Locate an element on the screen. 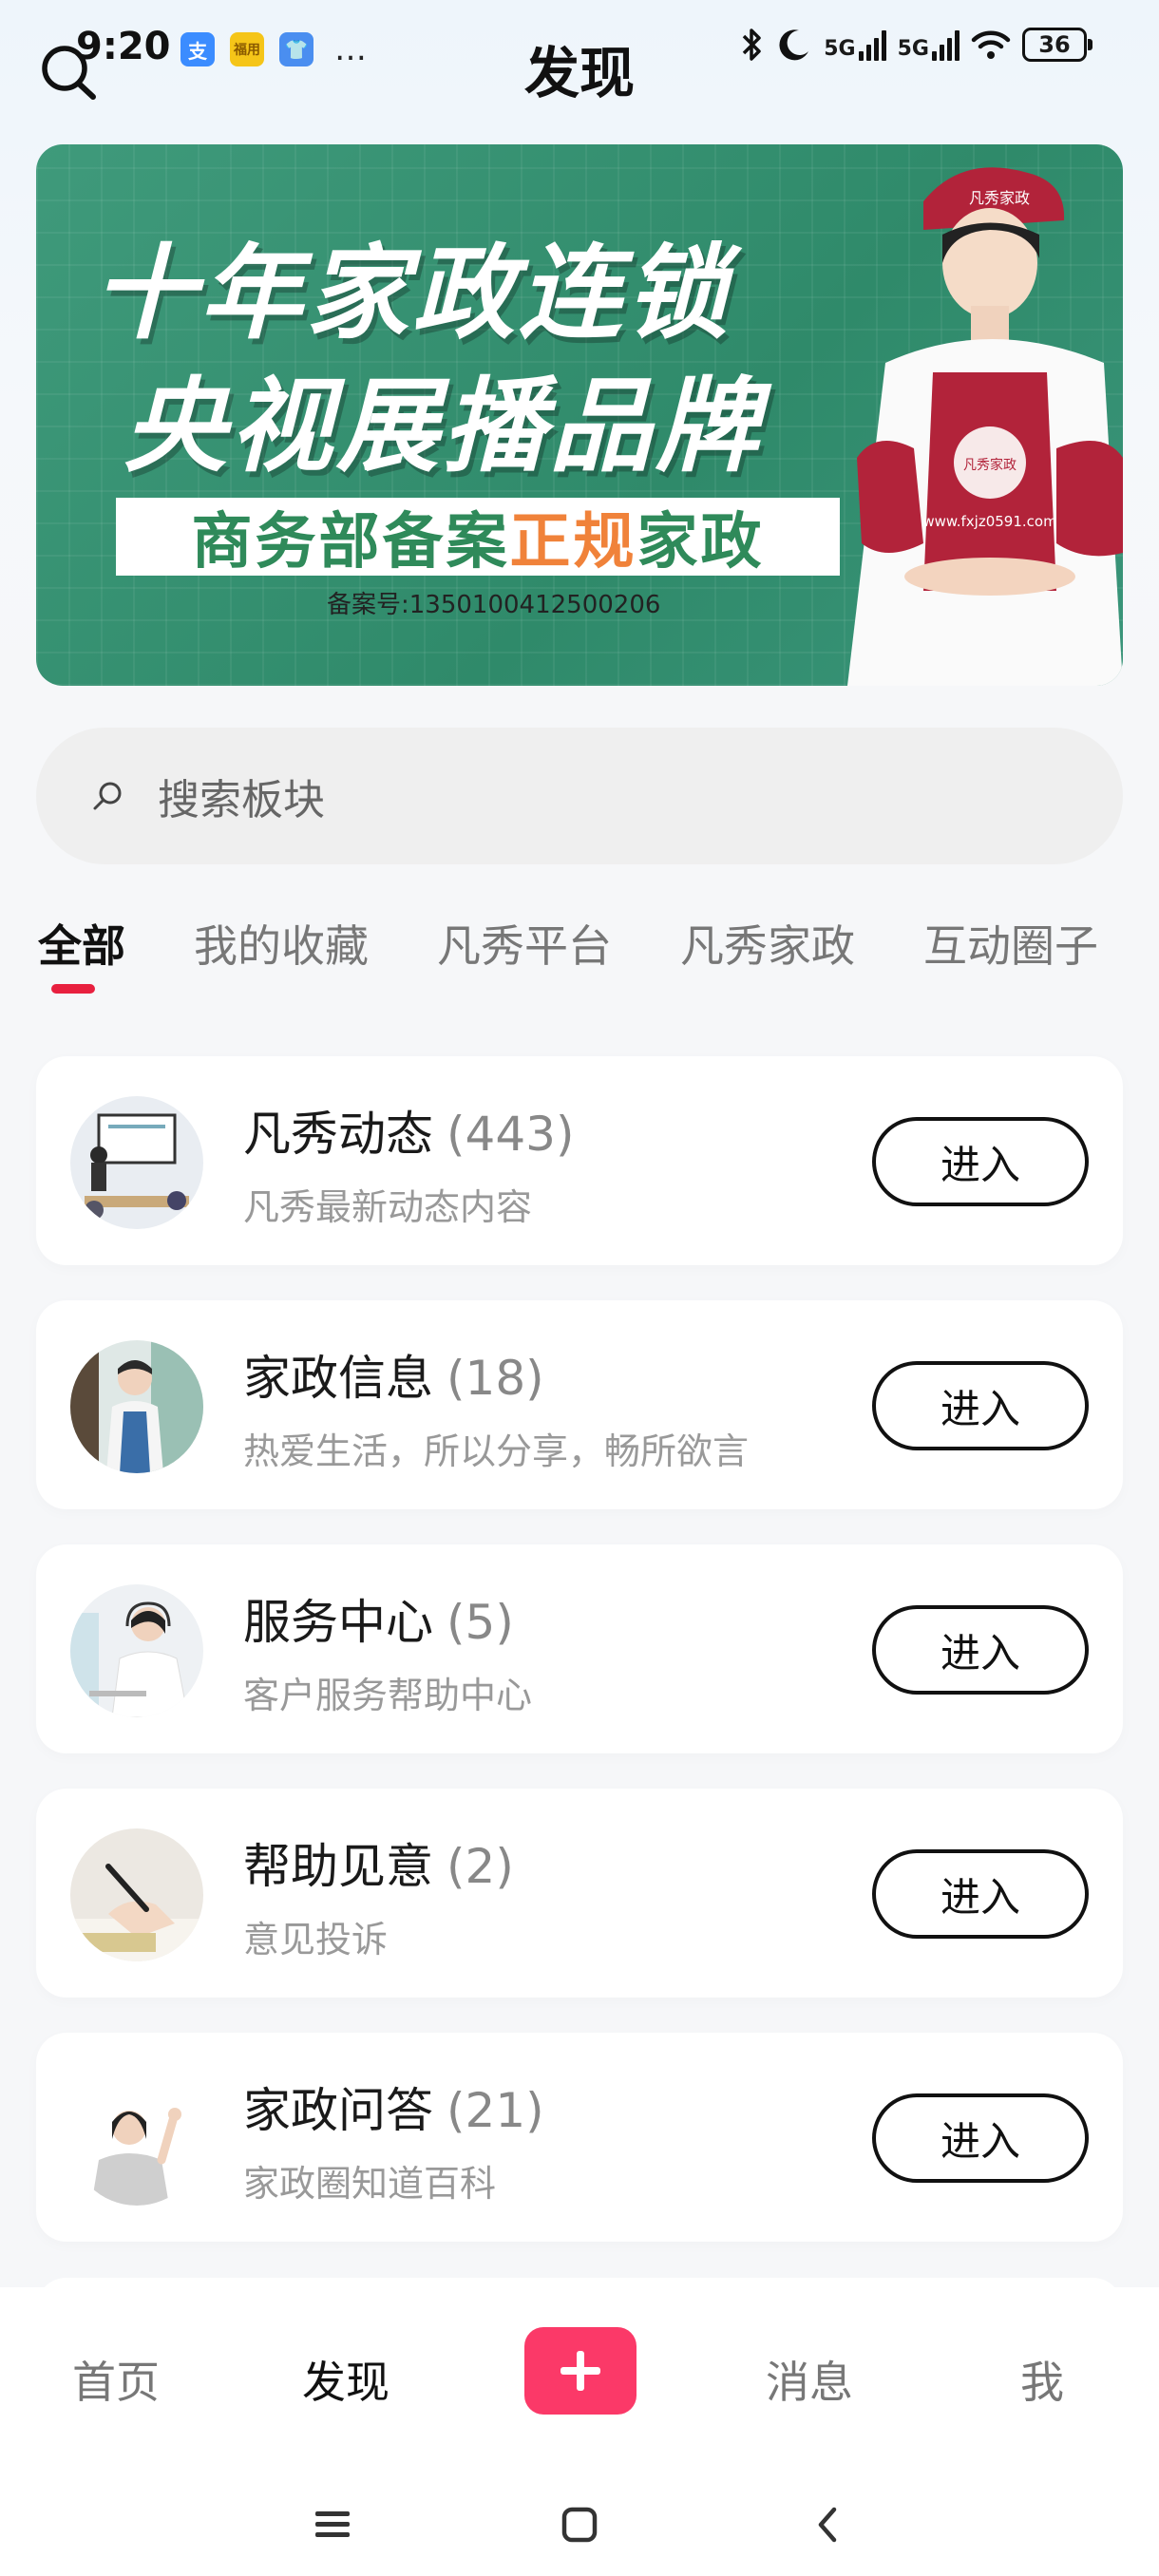 This screenshot has height=2576, width=1159. board-description: 客户服务帮助中心 is located at coordinates (388, 1695).